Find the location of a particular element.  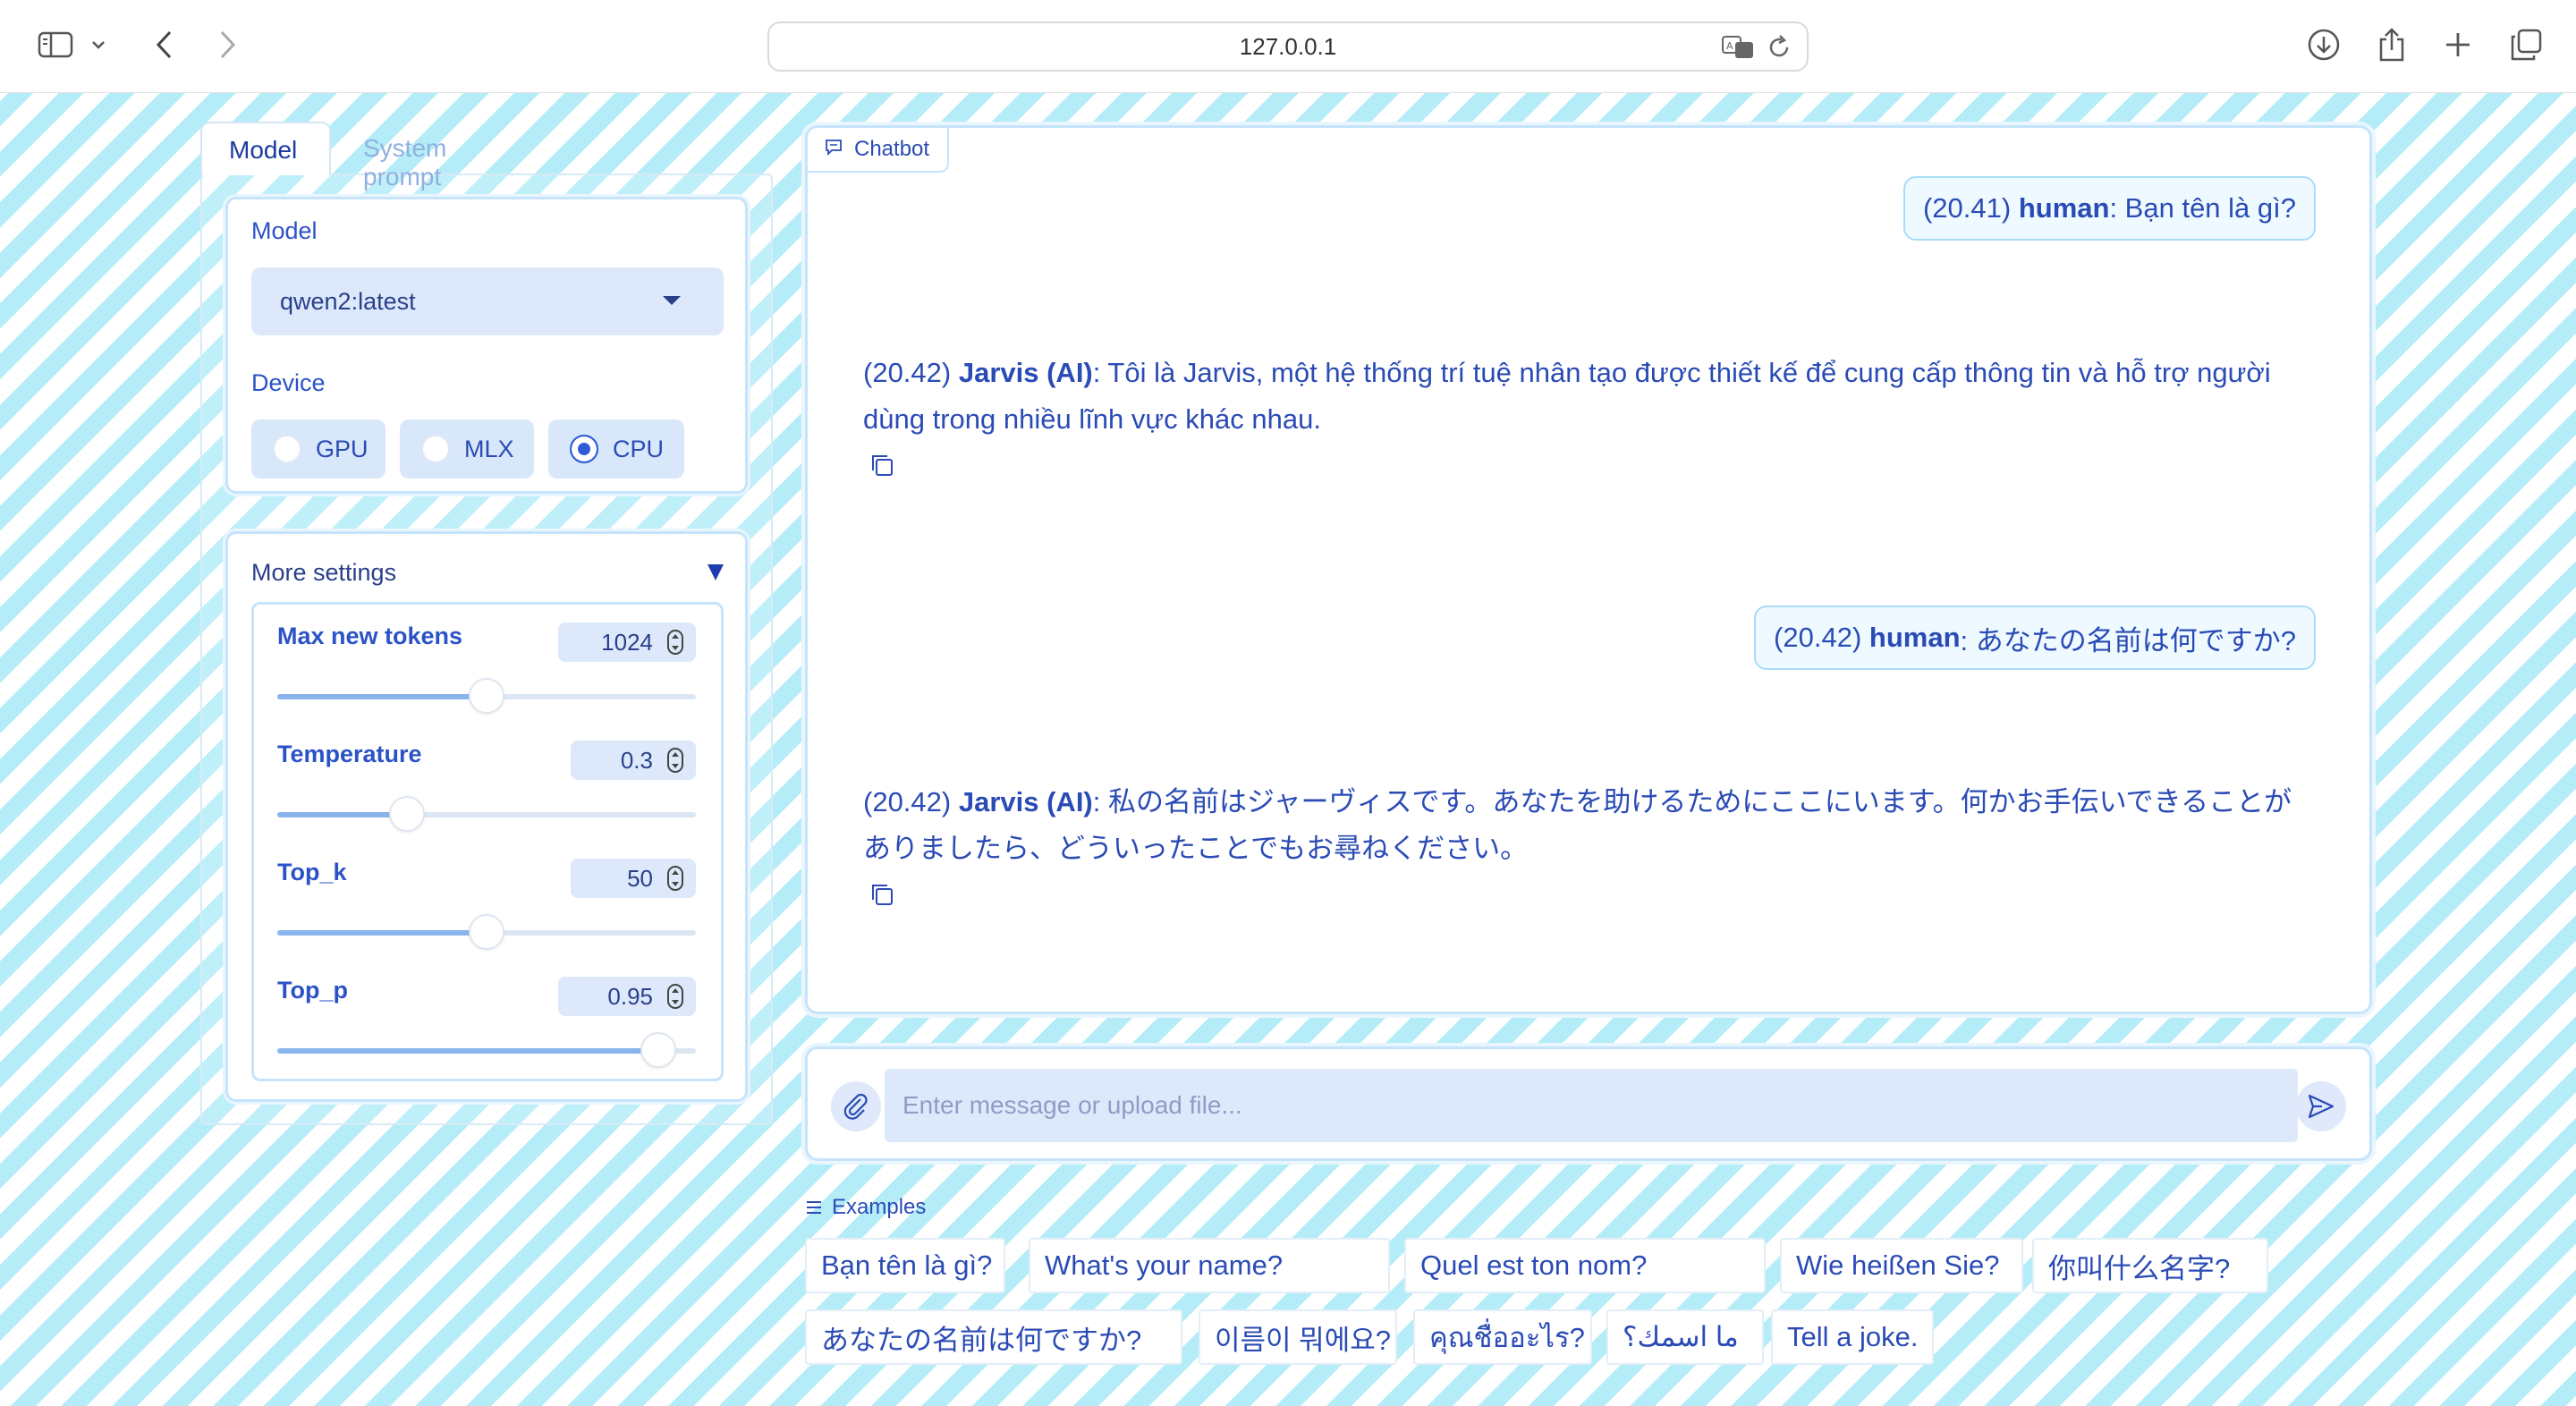

model-value: qwen2:latest is located at coordinates (348, 301).